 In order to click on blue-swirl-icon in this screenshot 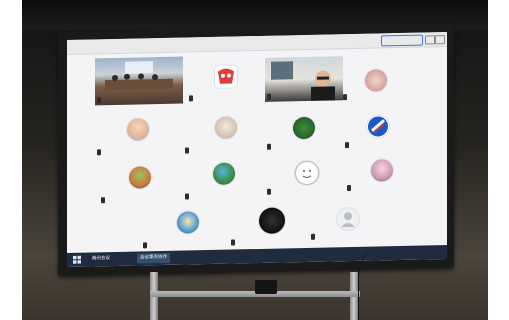, I will do `click(378, 126)`.